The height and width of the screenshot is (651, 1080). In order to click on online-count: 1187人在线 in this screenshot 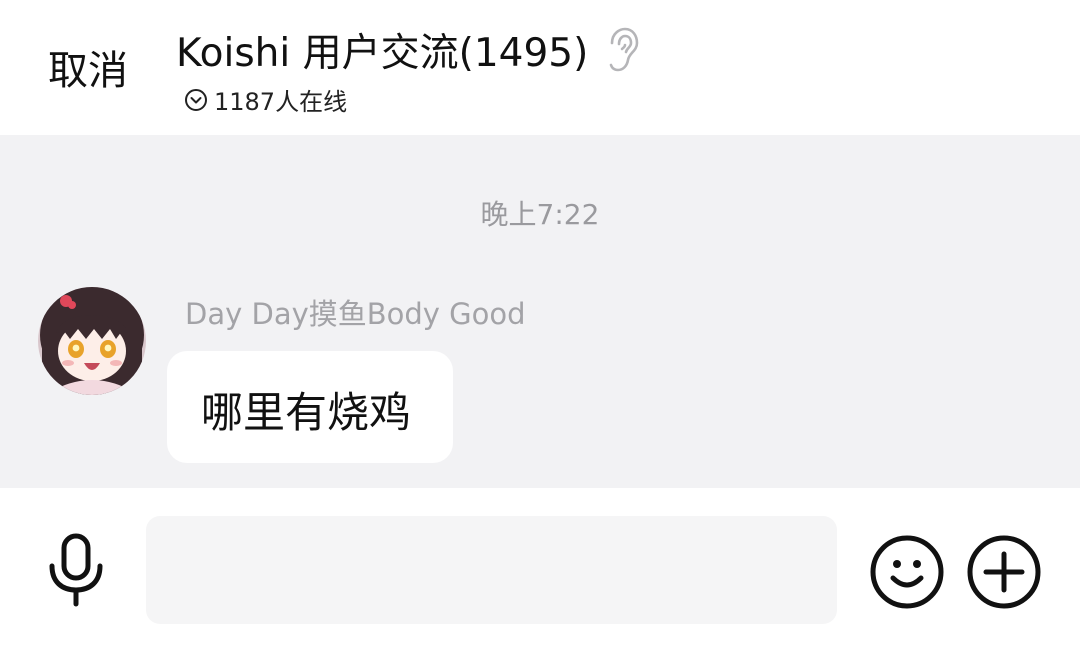, I will do `click(281, 102)`.